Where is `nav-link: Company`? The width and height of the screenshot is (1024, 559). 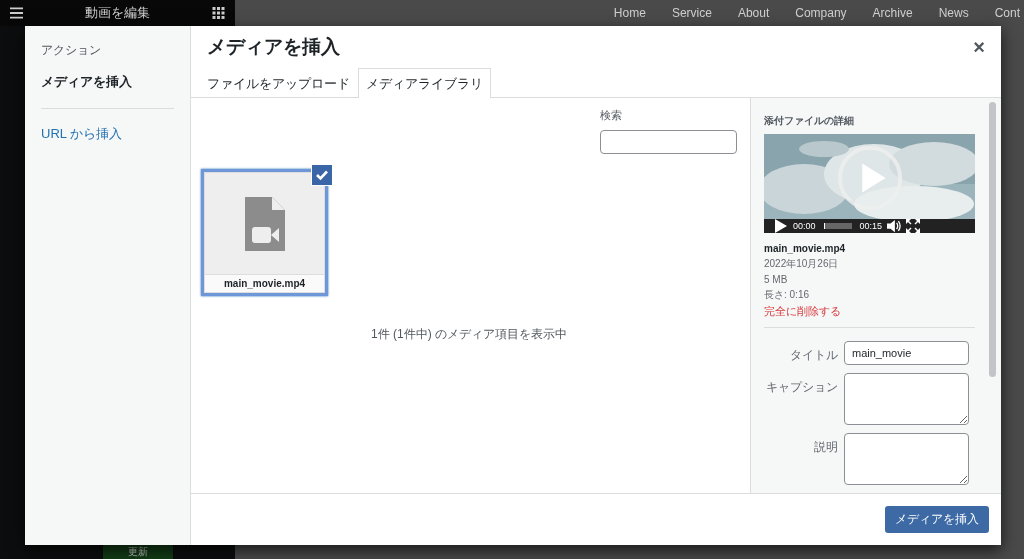 nav-link: Company is located at coordinates (821, 13).